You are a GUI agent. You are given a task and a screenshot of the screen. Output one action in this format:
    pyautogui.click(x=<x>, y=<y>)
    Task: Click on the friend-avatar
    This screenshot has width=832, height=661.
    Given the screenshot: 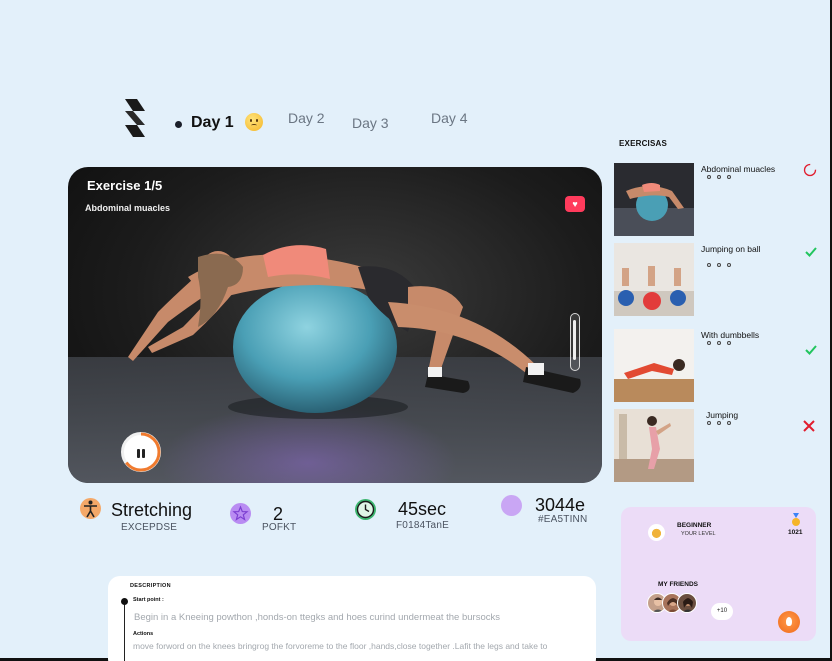 What is the action you would take?
    pyautogui.click(x=687, y=603)
    